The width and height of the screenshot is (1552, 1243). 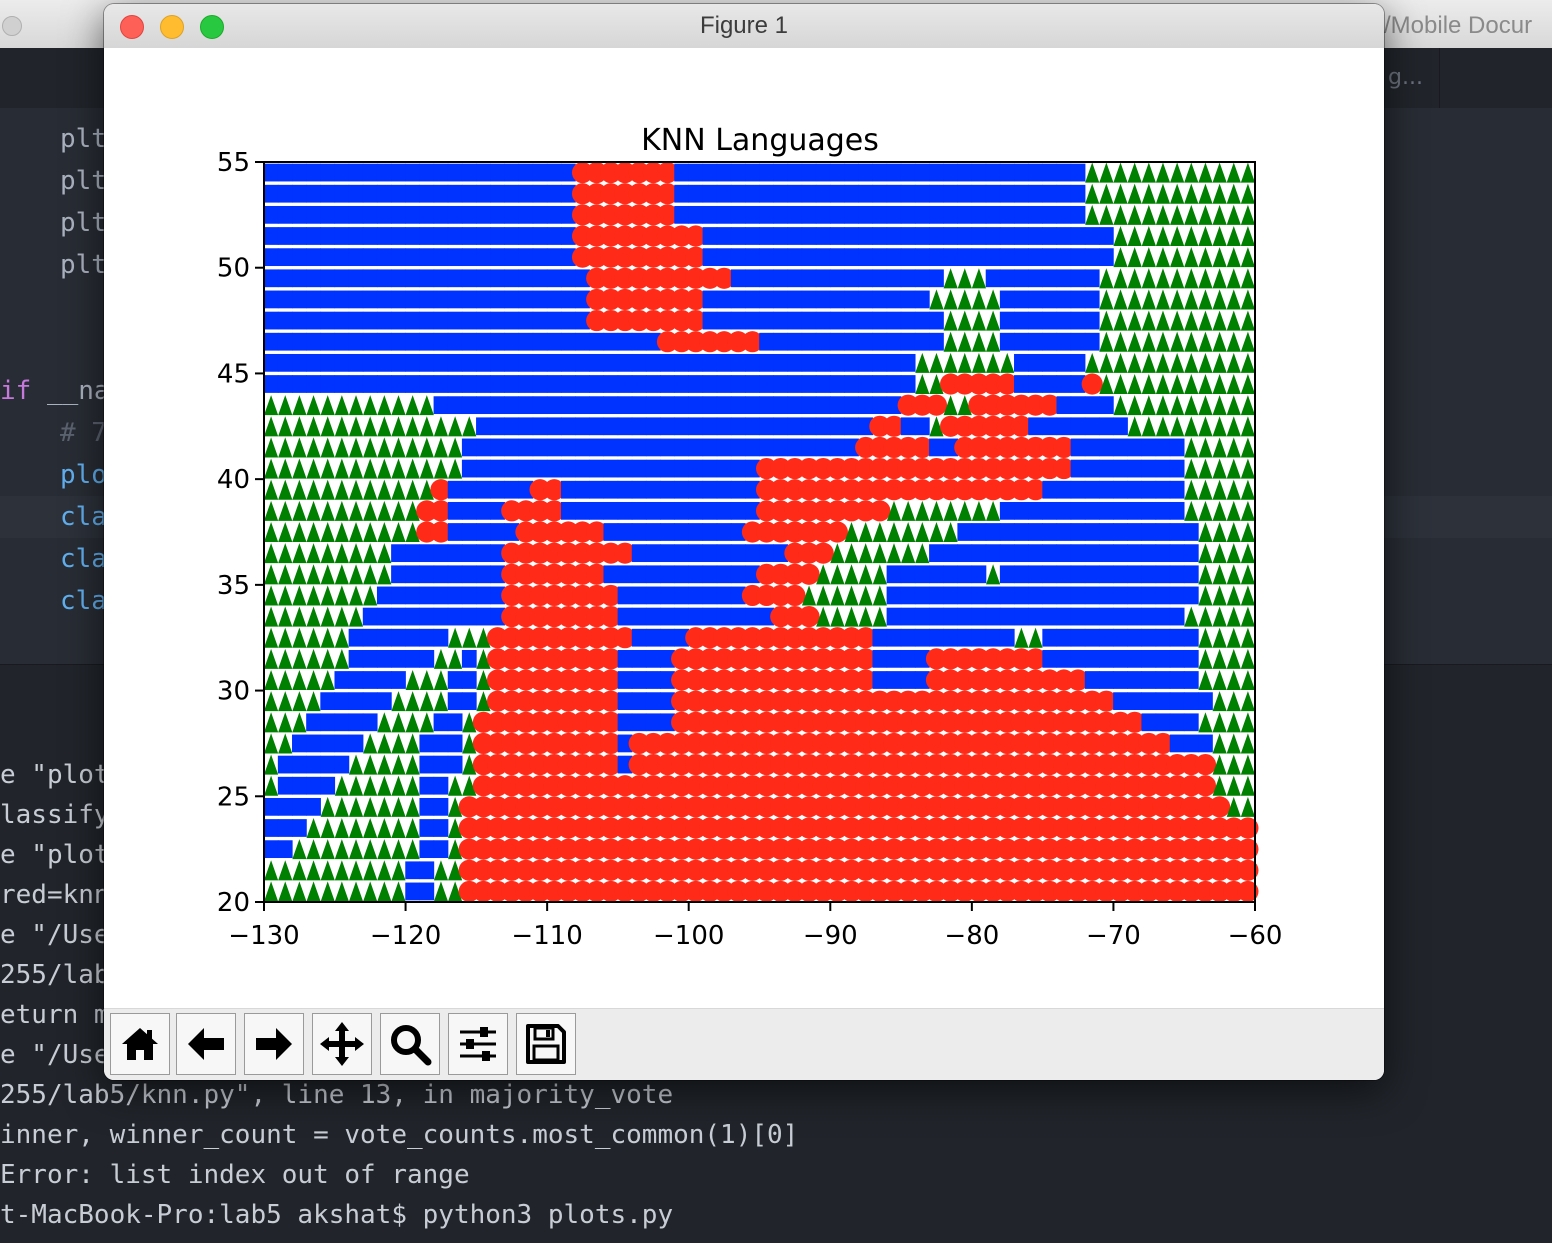 I want to click on background-window-button, so click(x=12, y=26).